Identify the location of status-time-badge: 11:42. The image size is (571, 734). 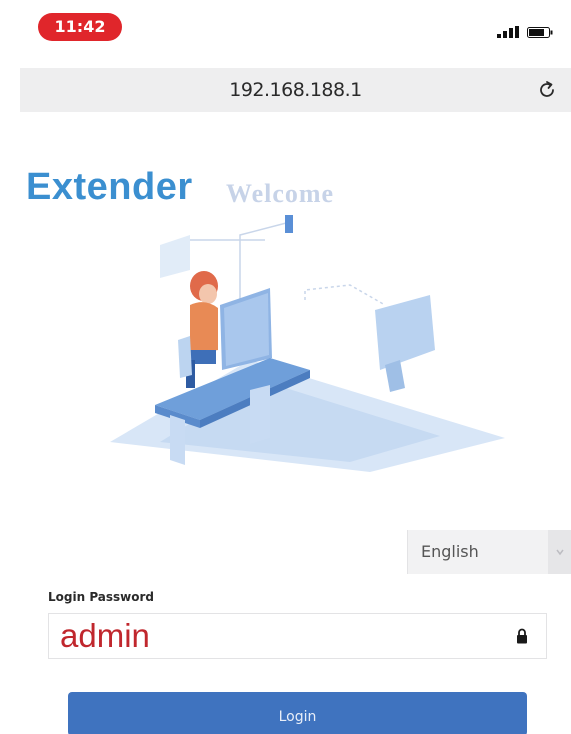
(80, 27).